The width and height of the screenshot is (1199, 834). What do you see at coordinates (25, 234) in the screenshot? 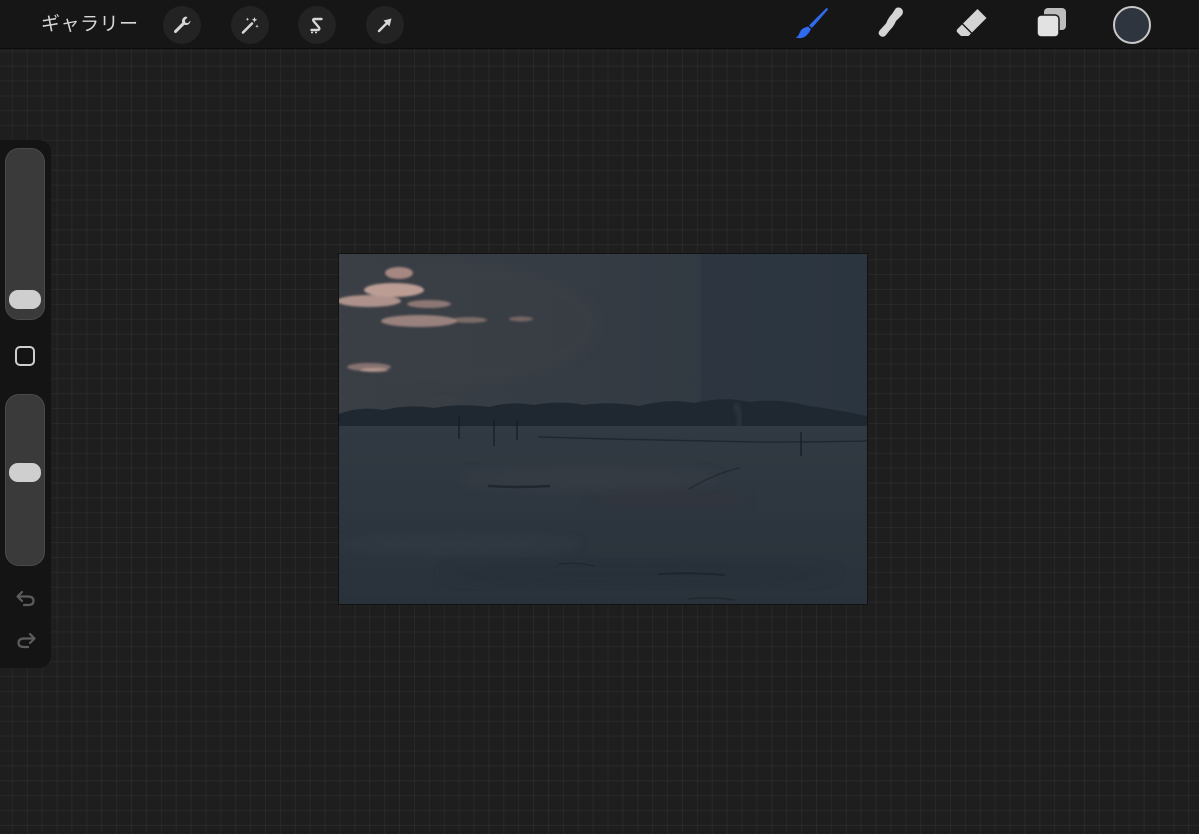
I see `brush-size-slider` at bounding box center [25, 234].